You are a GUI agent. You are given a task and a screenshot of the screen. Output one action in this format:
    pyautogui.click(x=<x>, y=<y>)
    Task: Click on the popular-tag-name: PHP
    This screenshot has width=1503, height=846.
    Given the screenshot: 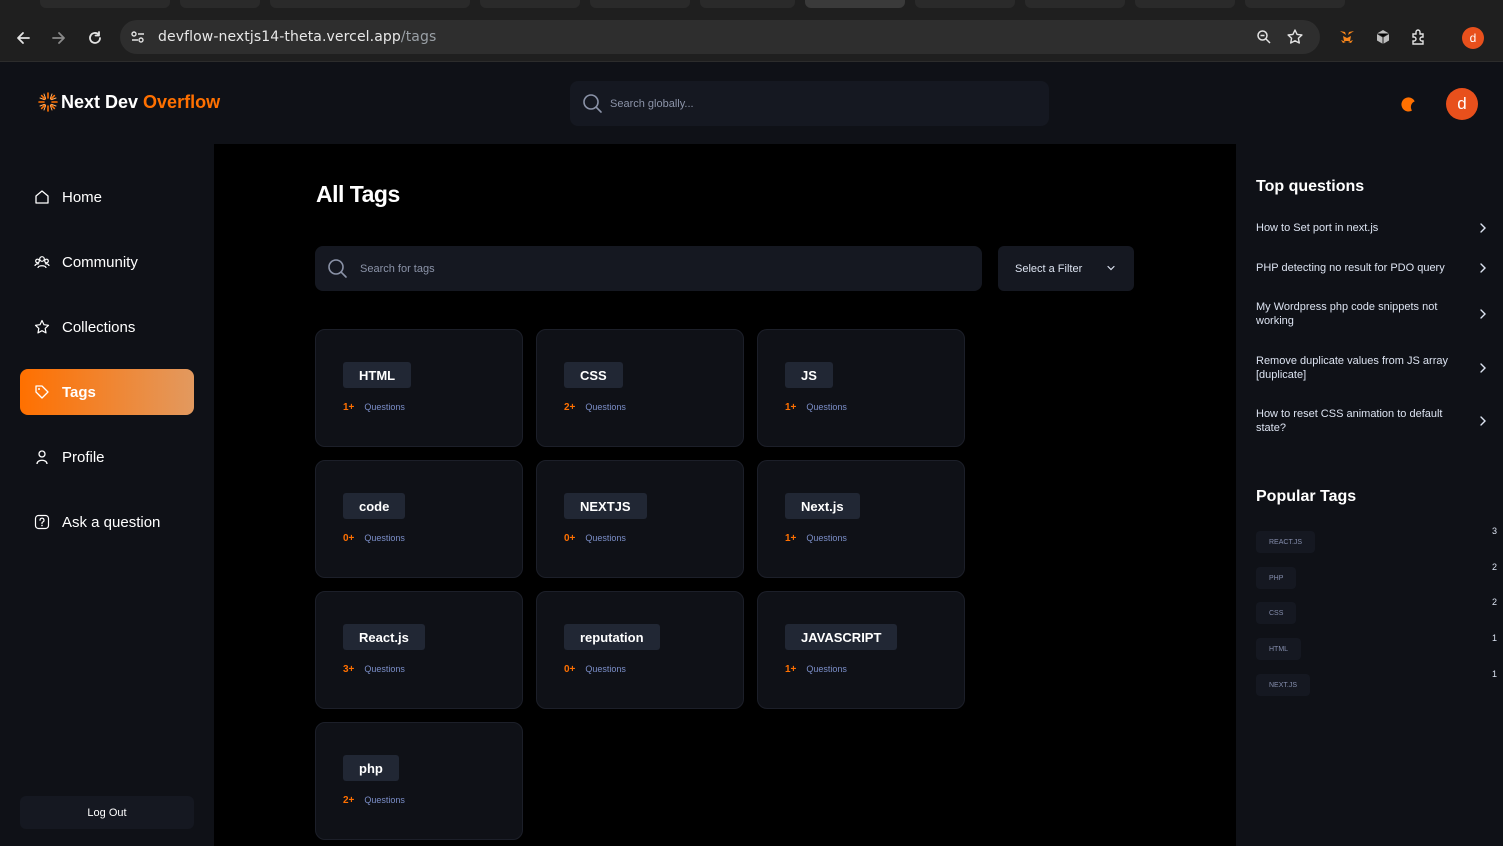 What is the action you would take?
    pyautogui.click(x=1276, y=578)
    